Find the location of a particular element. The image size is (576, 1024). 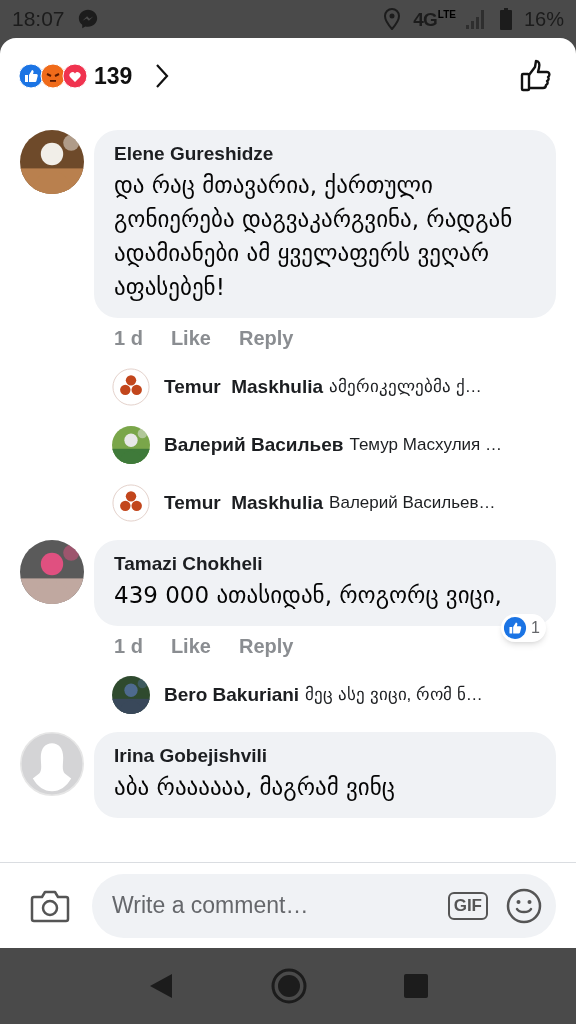

smiley-icon is located at coordinates (524, 905).